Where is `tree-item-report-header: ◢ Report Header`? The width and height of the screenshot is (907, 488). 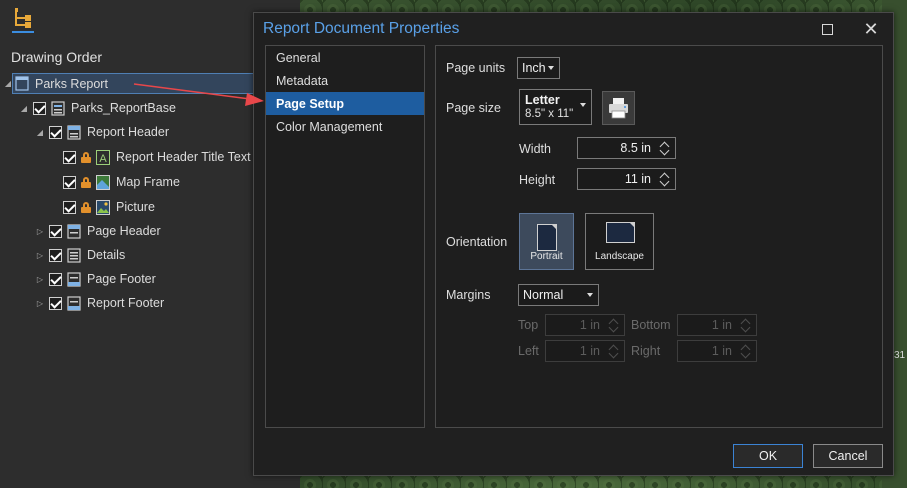 tree-item-report-header: ◢ Report Header is located at coordinates (102, 132).